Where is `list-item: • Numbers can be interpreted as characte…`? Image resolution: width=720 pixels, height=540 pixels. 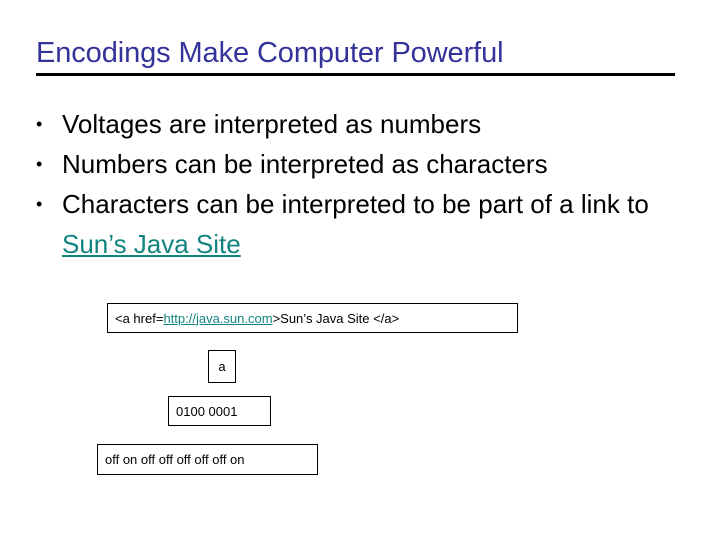 list-item: • Numbers can be interpreted as characte… is located at coordinates (361, 164).